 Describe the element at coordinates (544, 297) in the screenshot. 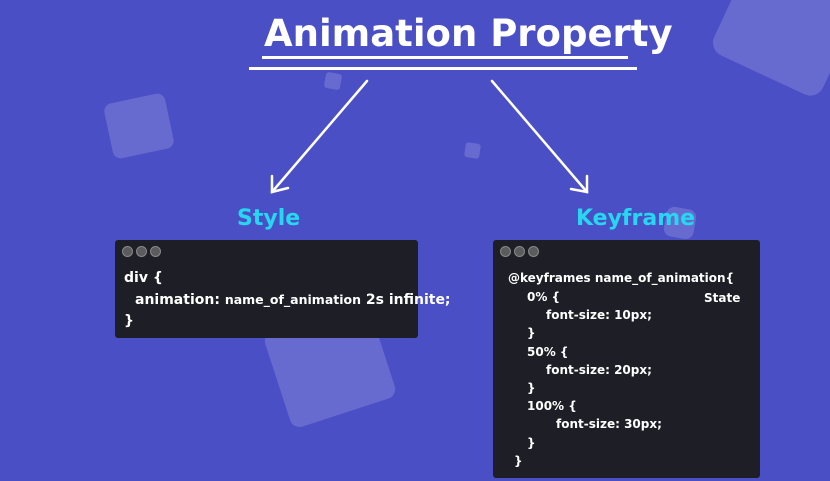

I see `code-line: 0% {` at that location.